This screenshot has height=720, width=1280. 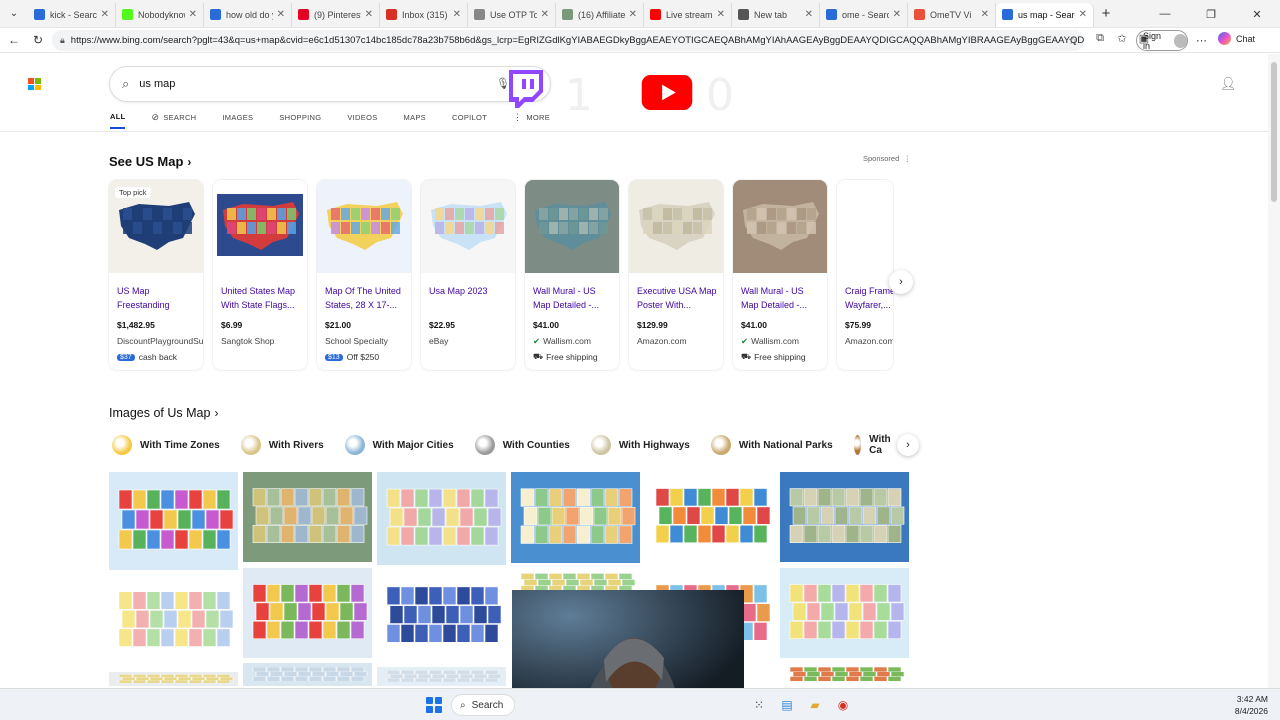 What do you see at coordinates (600, 14) in the screenshot?
I see `browser-tab: (16) Affiliates / ✕` at bounding box center [600, 14].